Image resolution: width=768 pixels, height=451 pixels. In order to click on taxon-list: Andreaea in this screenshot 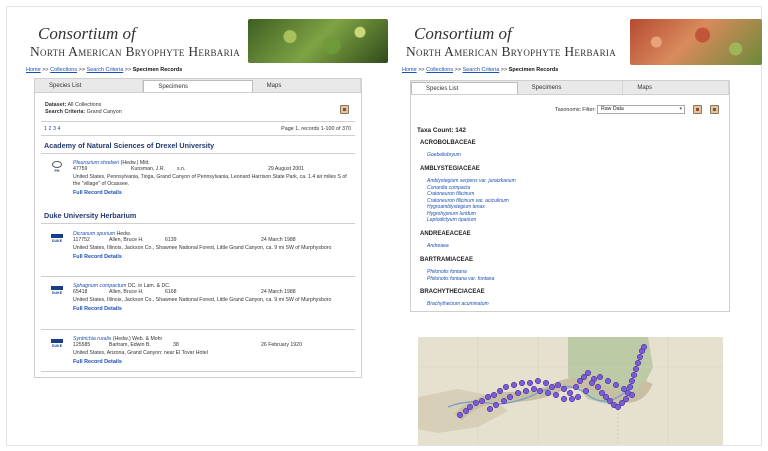, I will do `click(438, 246)`.